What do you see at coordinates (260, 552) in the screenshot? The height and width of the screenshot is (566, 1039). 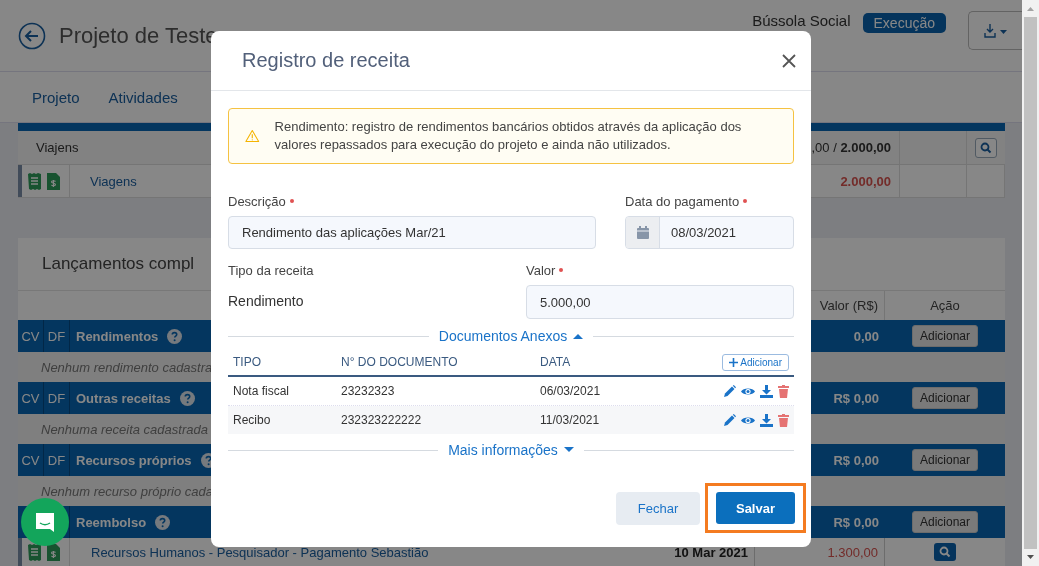 I see `entry-link: Recursos Humanos - Pesquisador - Pagamento Sebastião` at bounding box center [260, 552].